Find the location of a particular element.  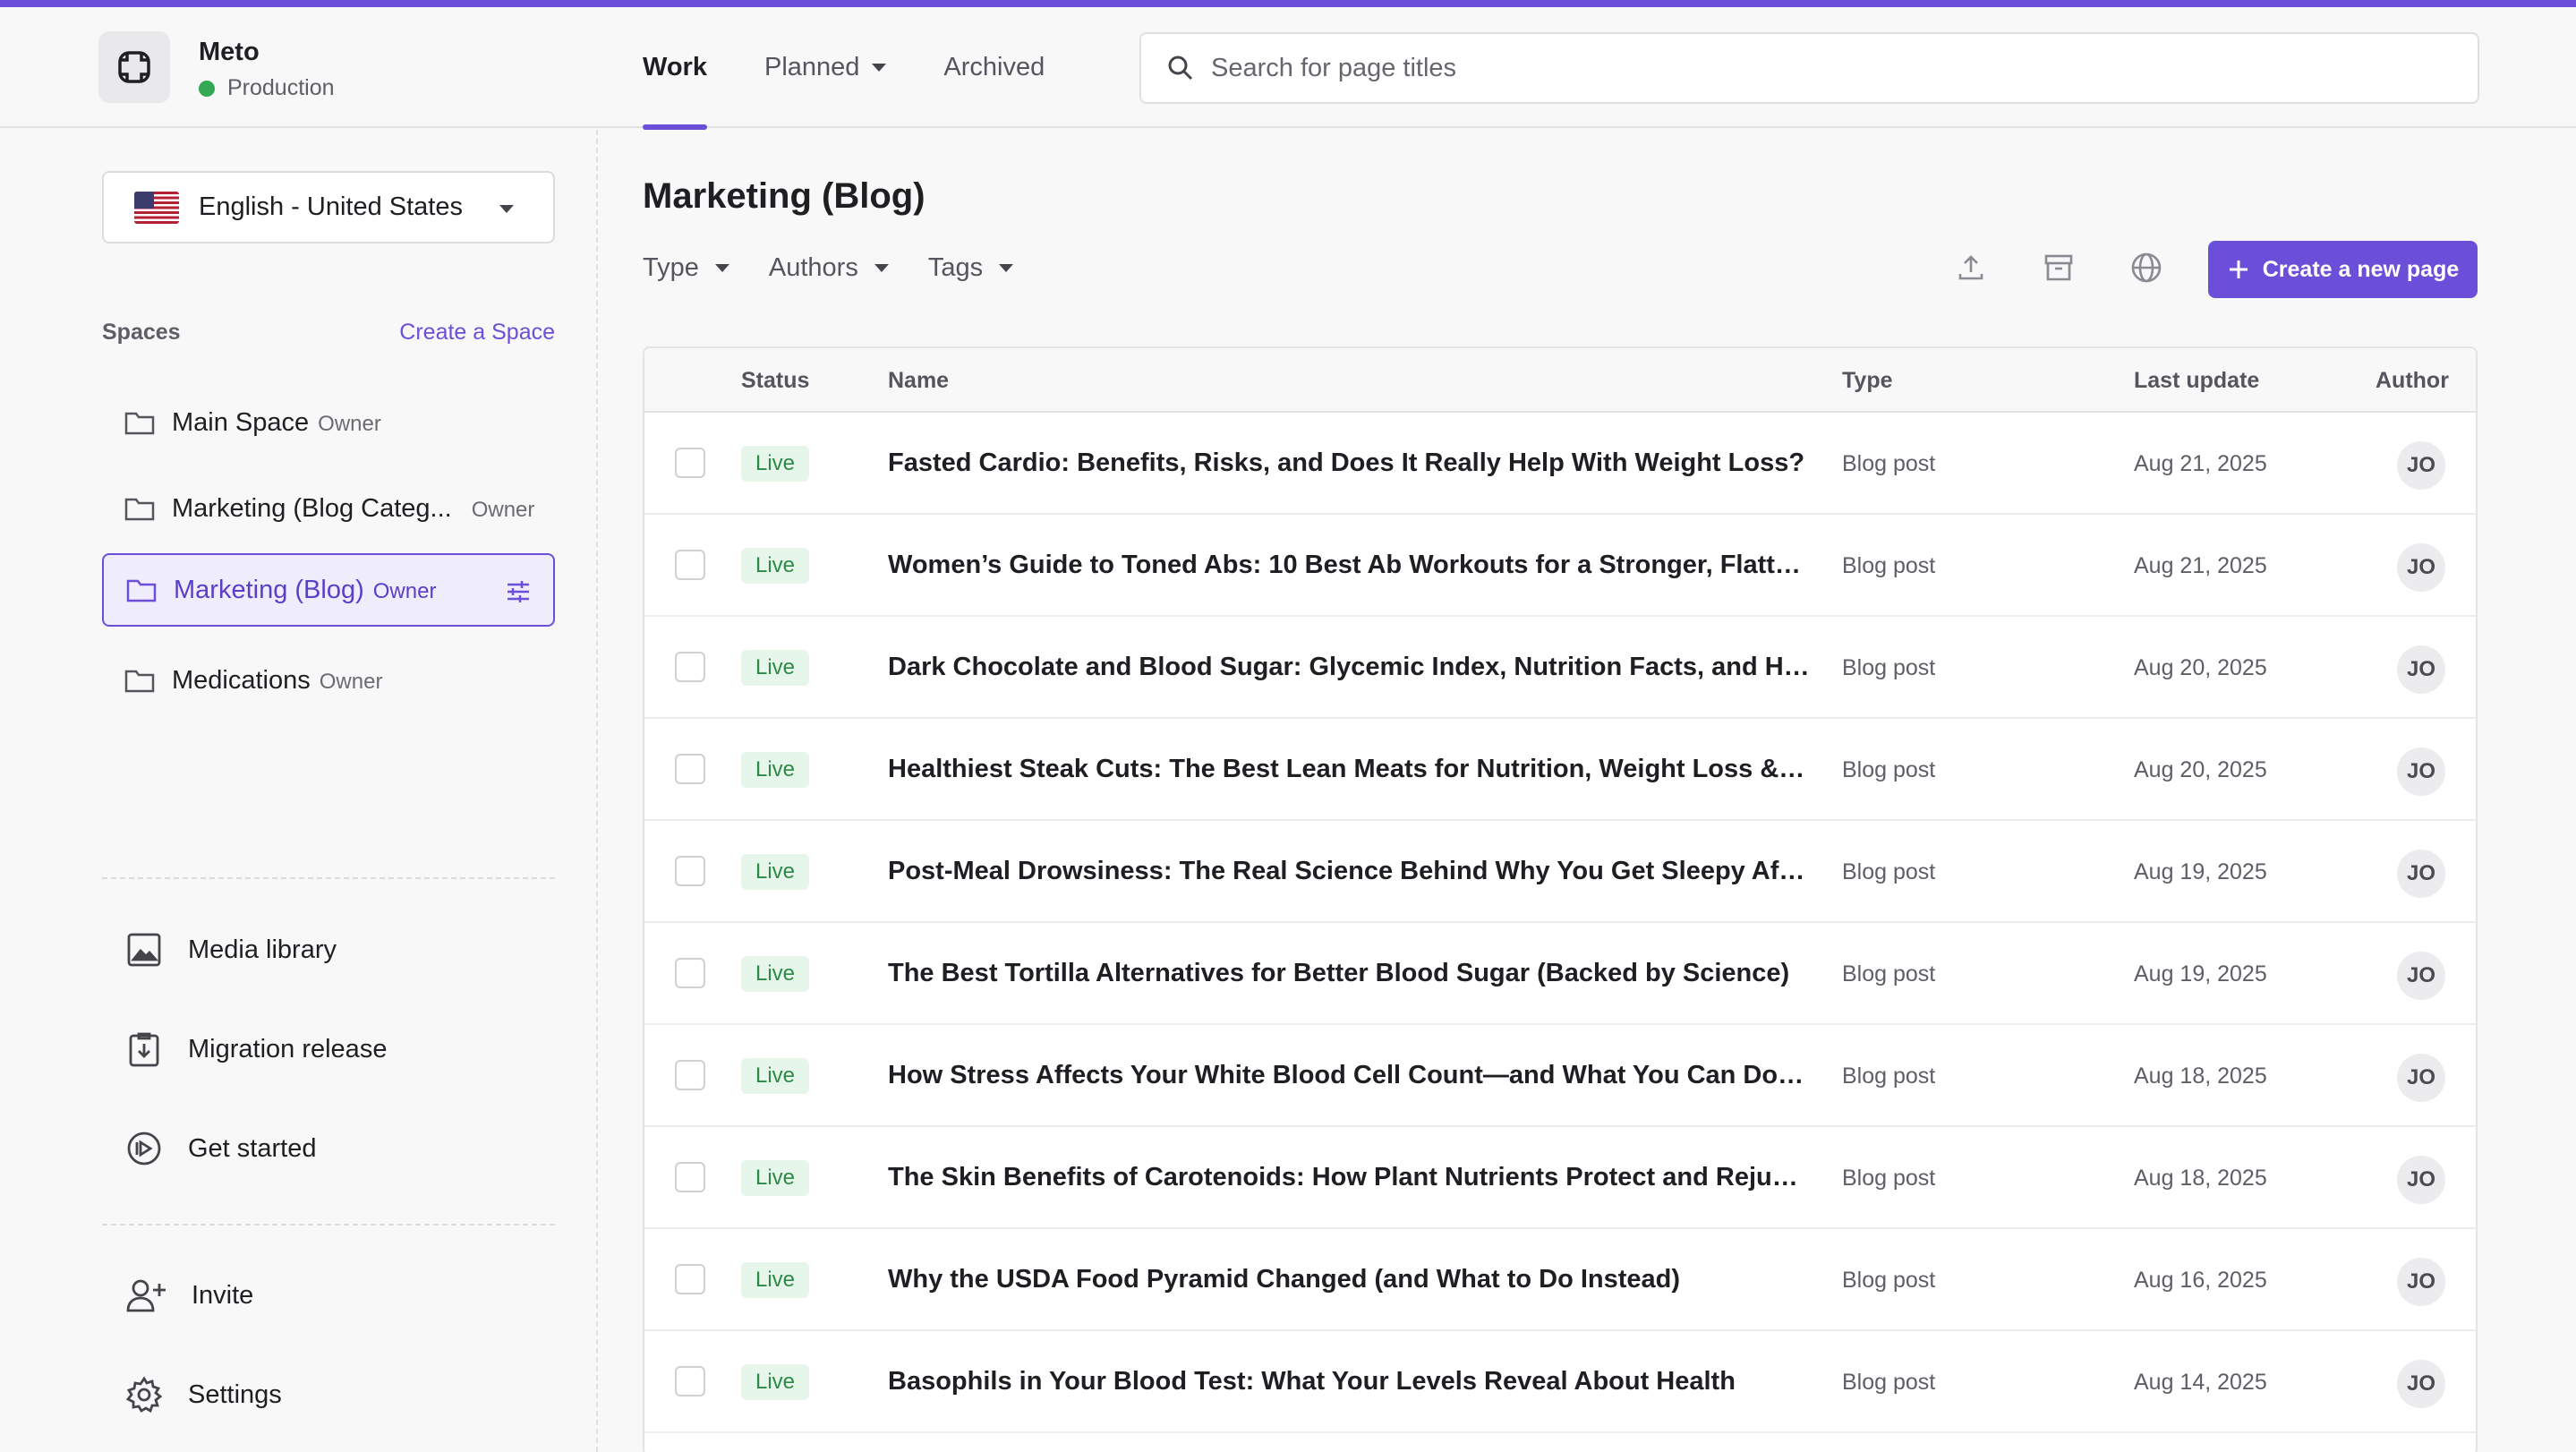

column-last-update: Last update is located at coordinates (2196, 381).